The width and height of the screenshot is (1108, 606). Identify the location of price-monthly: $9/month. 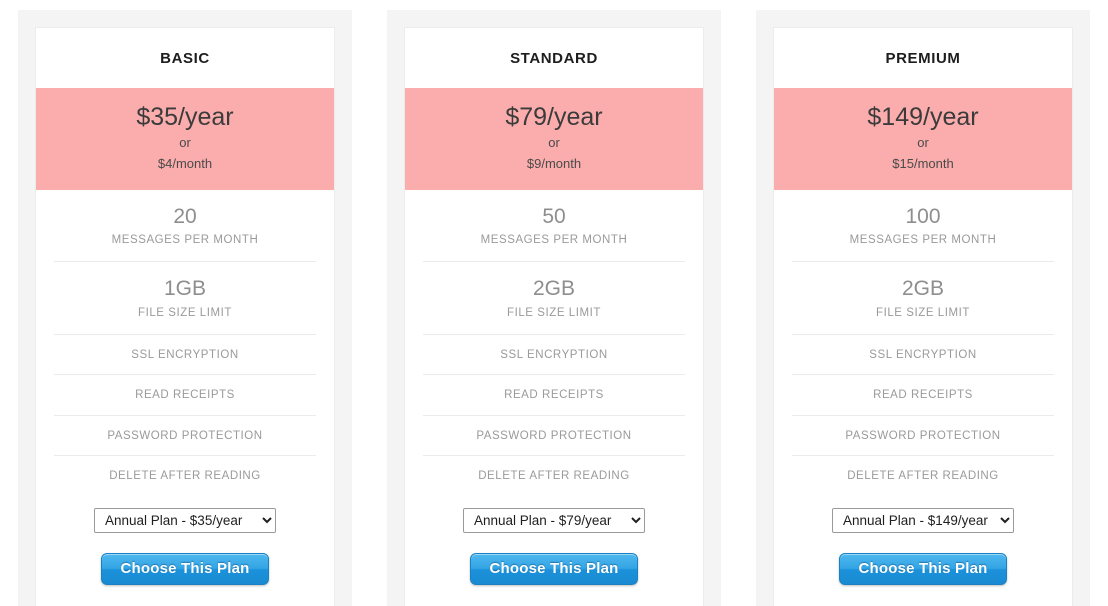
(554, 164).